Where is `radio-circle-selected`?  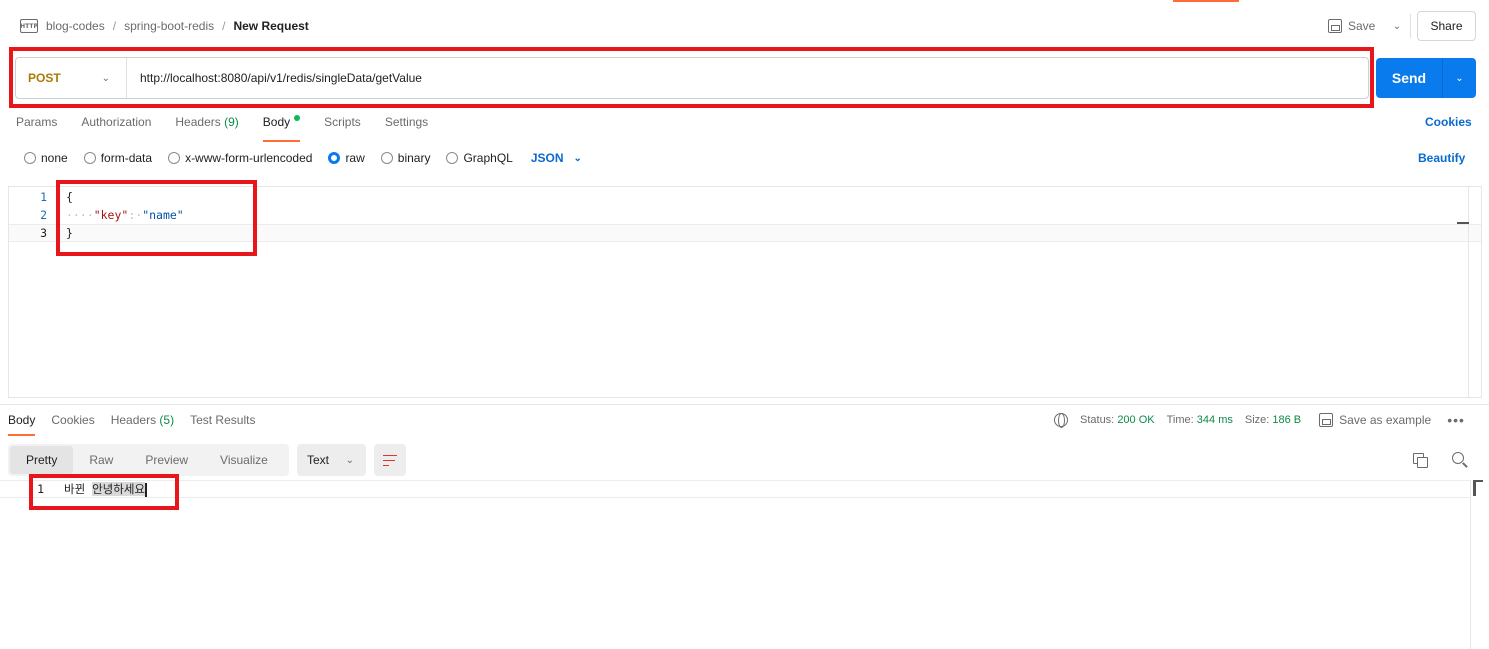 radio-circle-selected is located at coordinates (334, 158).